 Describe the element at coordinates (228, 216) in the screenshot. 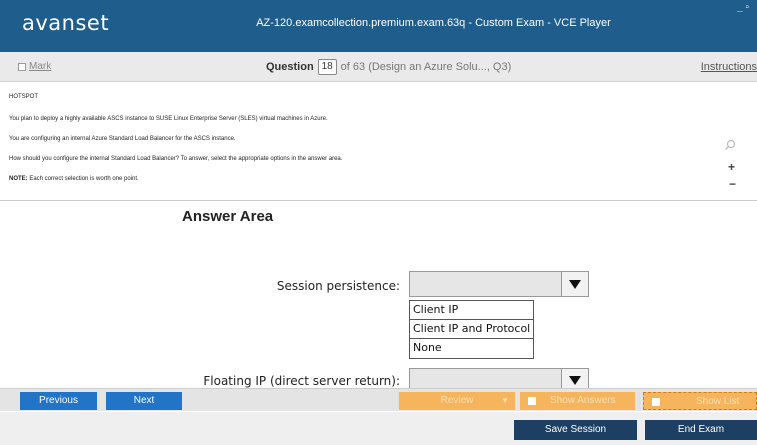

I see `answer-area-title: Answer Area` at that location.